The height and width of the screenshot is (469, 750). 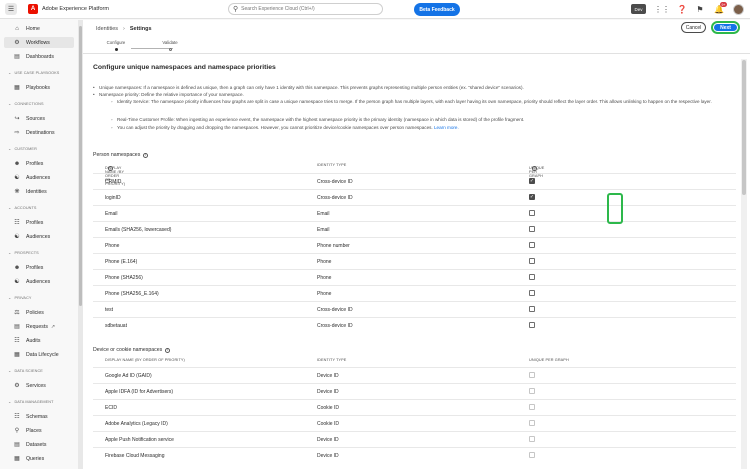 I want to click on sidebar-item-playbooks: ▦ Playbooks, so click(x=39, y=87).